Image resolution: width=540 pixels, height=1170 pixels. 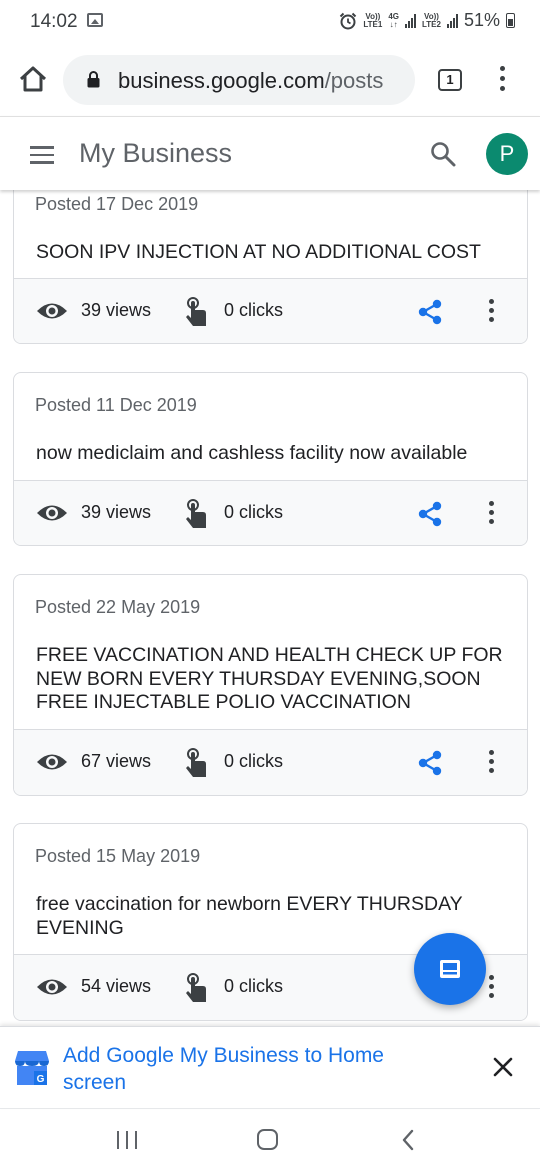 I want to click on lte1-indicator: Vo)) LTE1, so click(x=373, y=20).